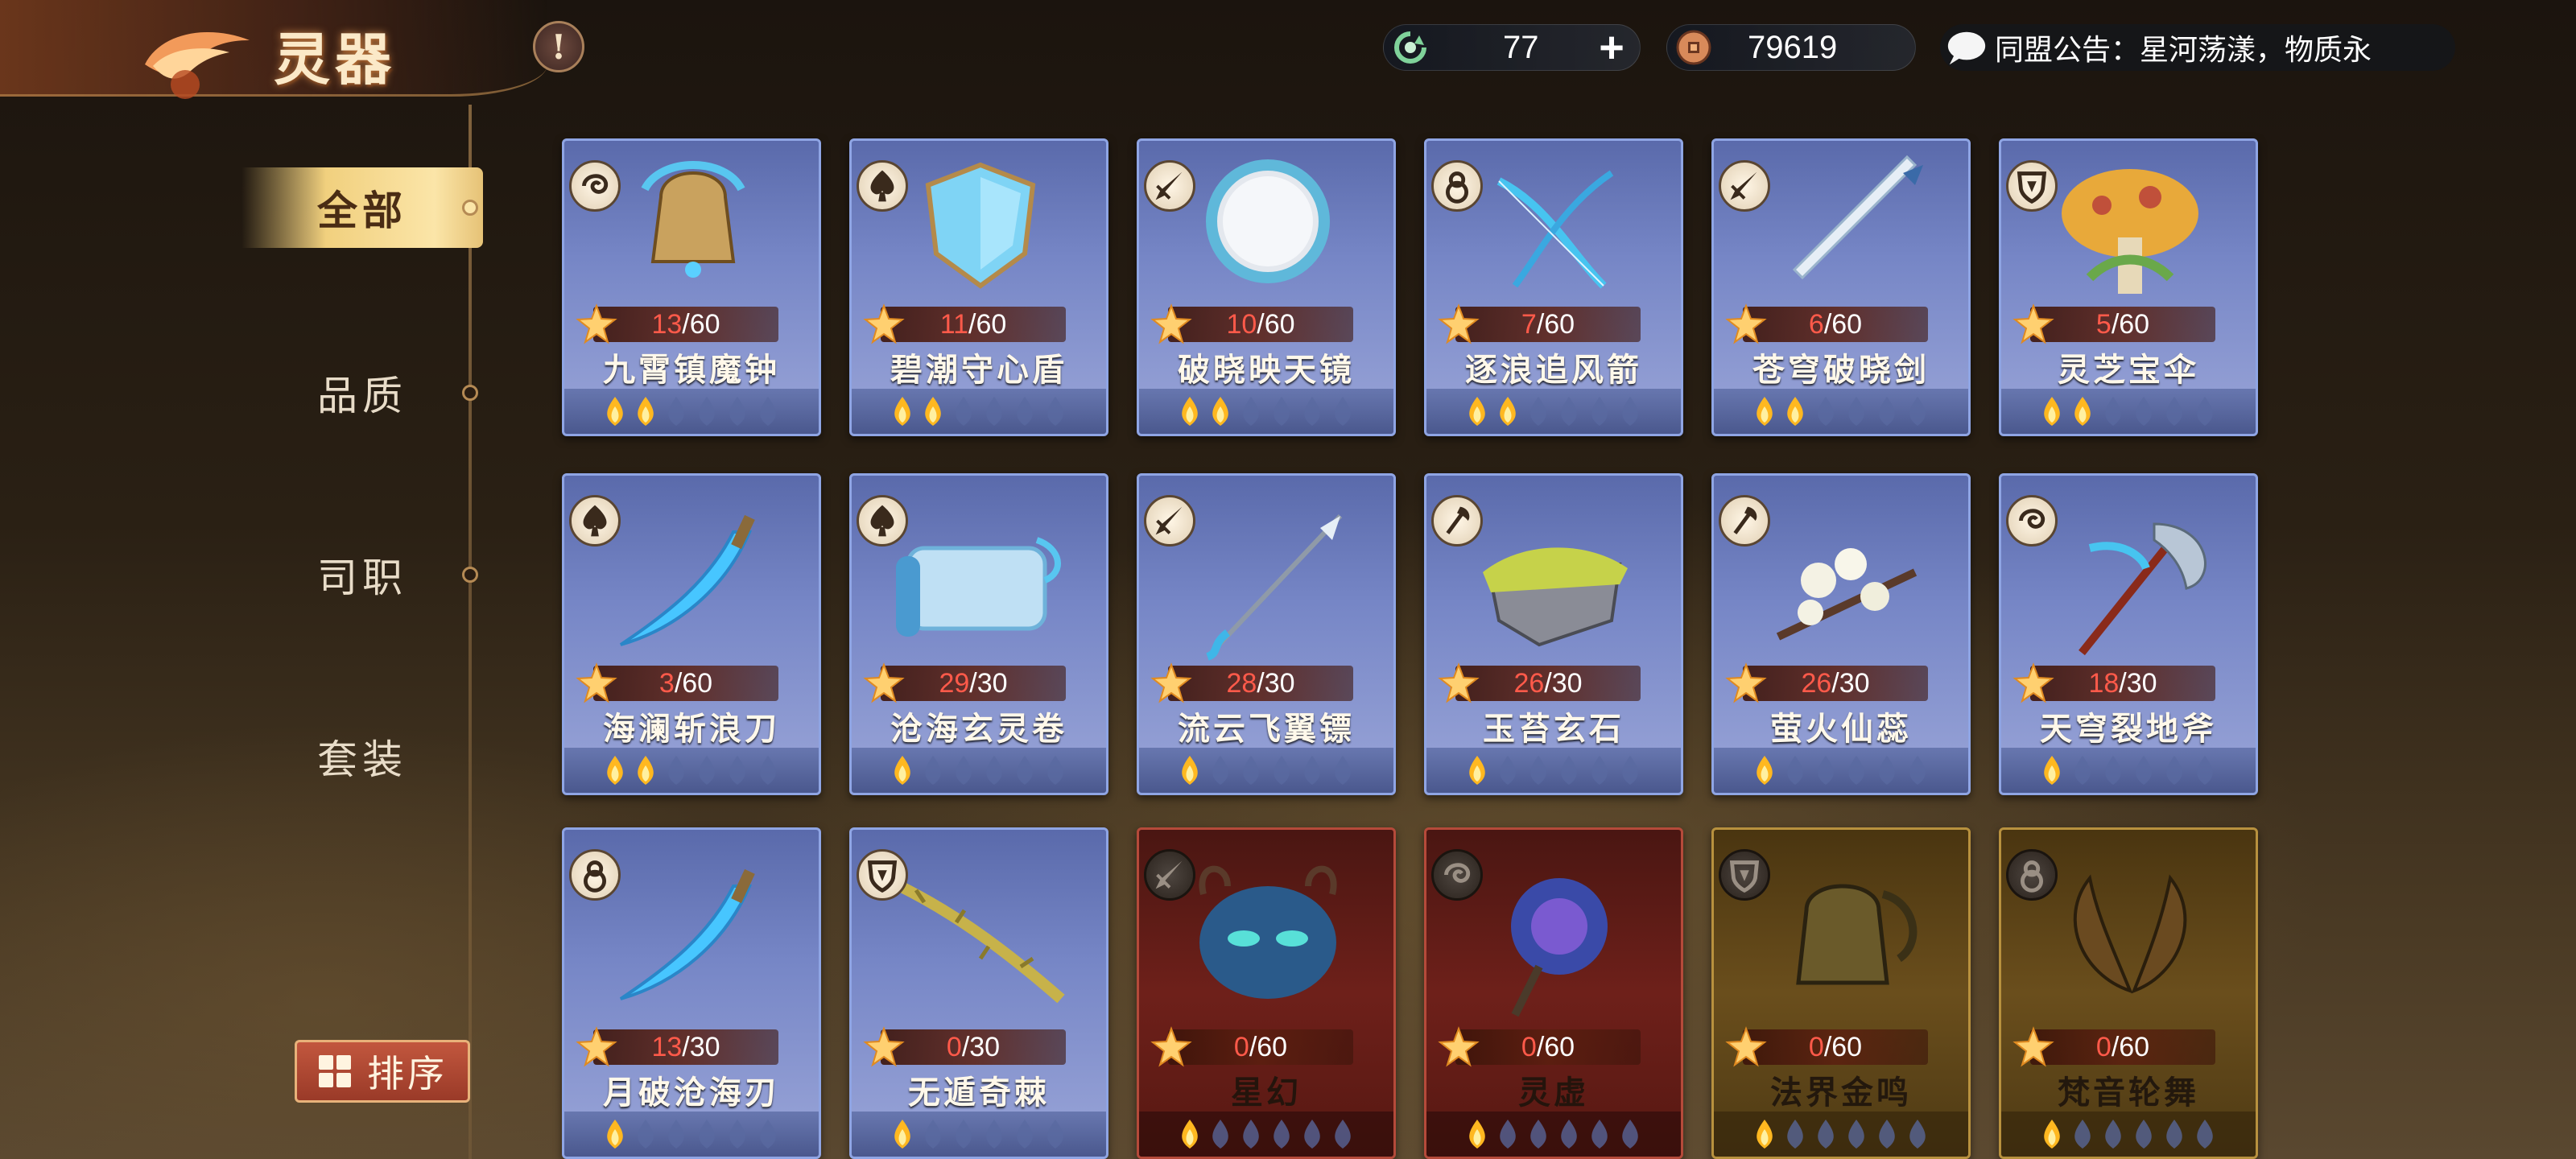 The height and width of the screenshot is (1159, 2576). I want to click on artifact-card: 13/60 九霄镇魔钟, so click(691, 287).